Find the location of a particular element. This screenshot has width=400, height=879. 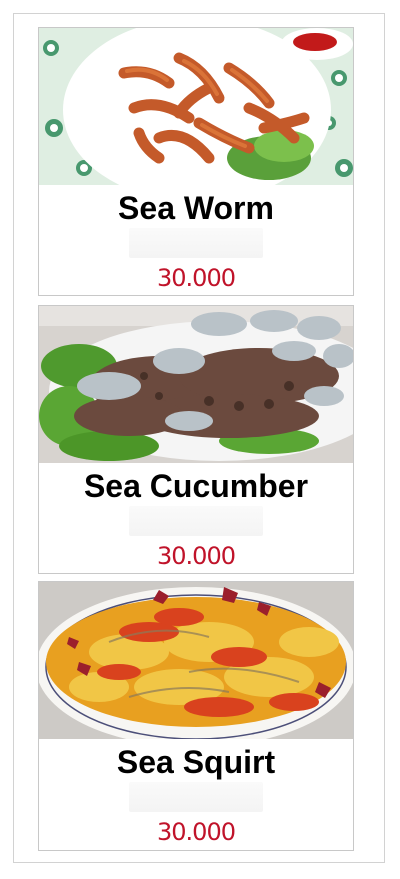

menu-item-name: Sea Cucumber is located at coordinates (196, 486).